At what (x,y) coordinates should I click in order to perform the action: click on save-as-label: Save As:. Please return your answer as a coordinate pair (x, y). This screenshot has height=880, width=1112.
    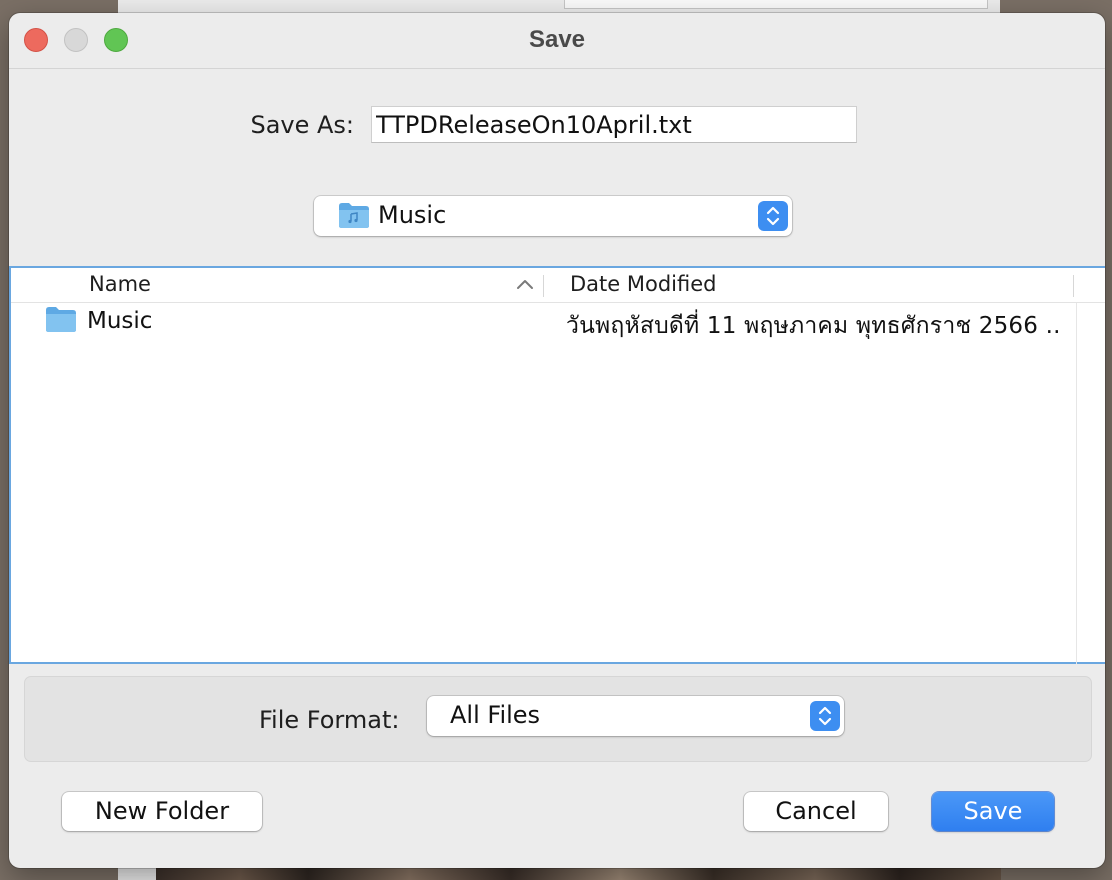
    Looking at the image, I should click on (302, 125).